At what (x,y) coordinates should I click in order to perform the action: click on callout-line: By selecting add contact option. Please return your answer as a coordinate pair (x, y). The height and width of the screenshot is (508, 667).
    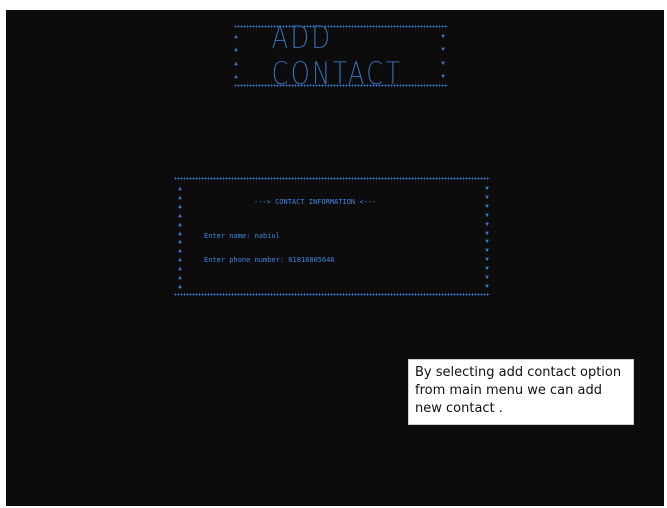
    Looking at the image, I should click on (518, 372).